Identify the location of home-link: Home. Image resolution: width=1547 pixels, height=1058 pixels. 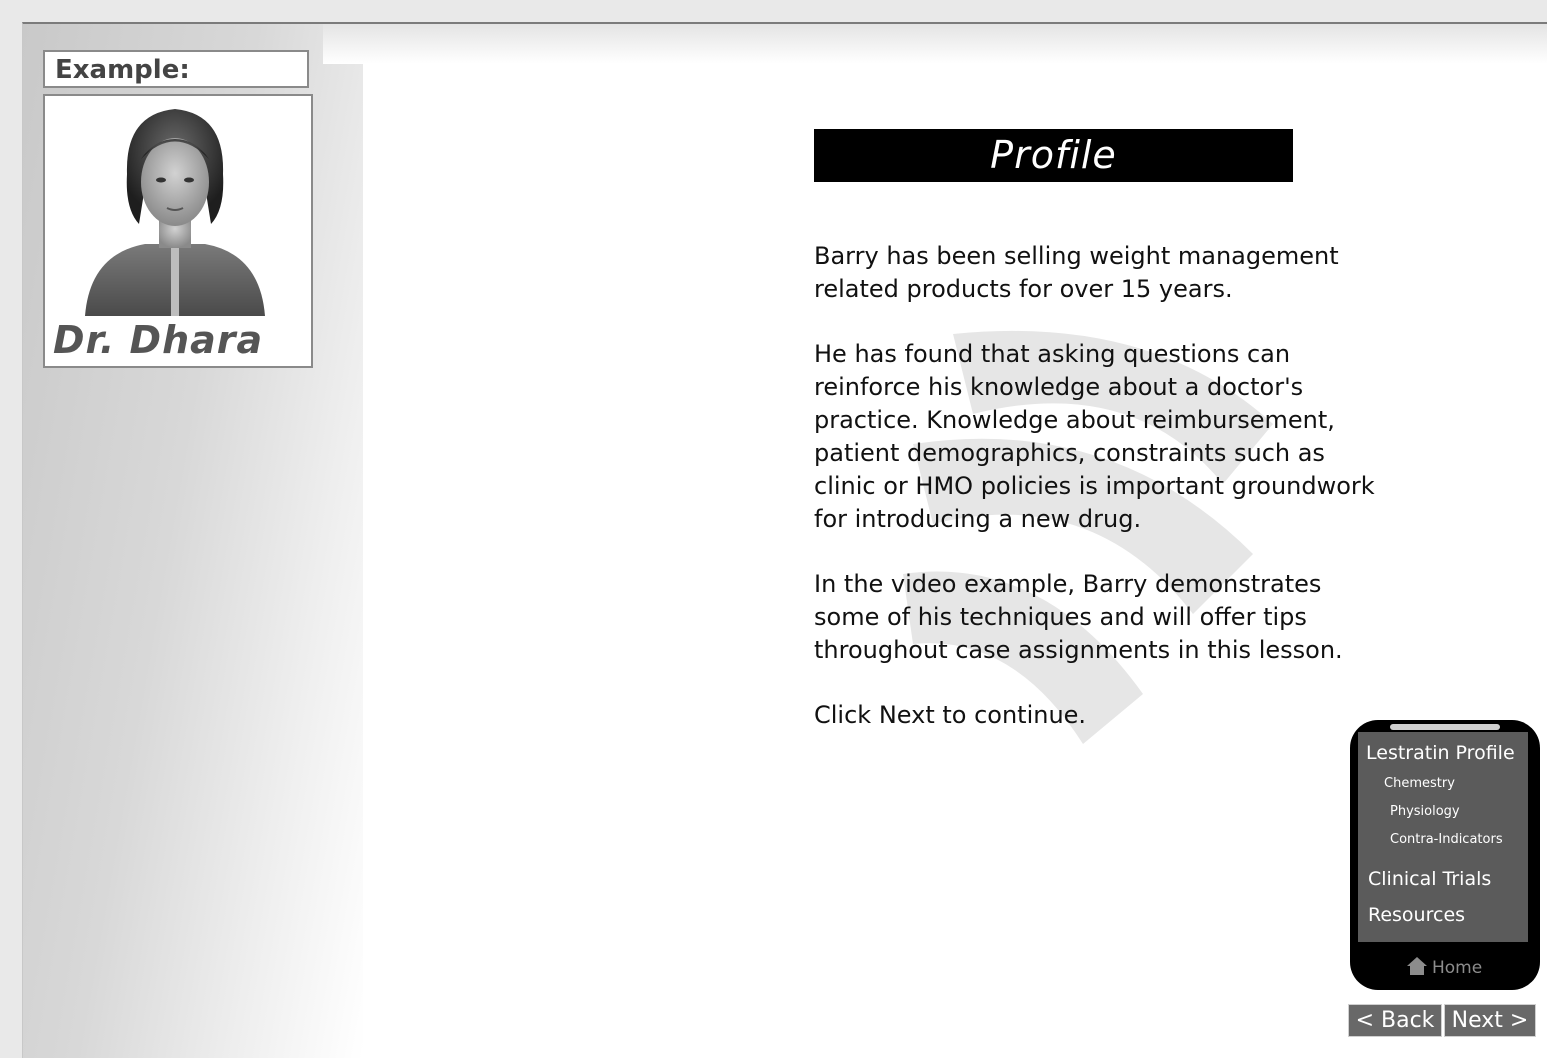
(1444, 967).